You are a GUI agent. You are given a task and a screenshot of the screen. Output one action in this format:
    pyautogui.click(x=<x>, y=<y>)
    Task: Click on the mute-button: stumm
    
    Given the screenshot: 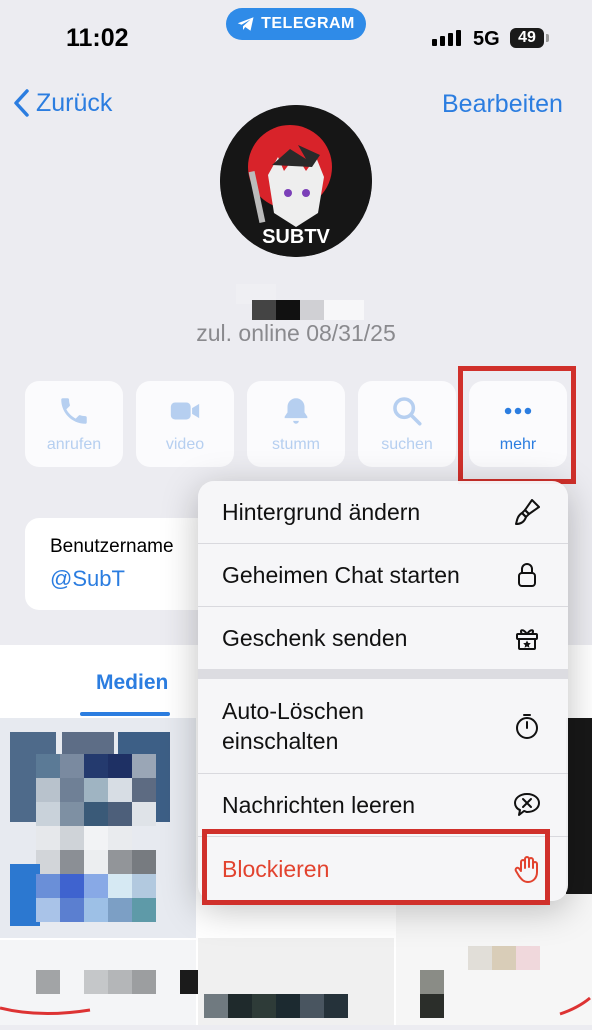 What is the action you would take?
    pyautogui.click(x=296, y=424)
    